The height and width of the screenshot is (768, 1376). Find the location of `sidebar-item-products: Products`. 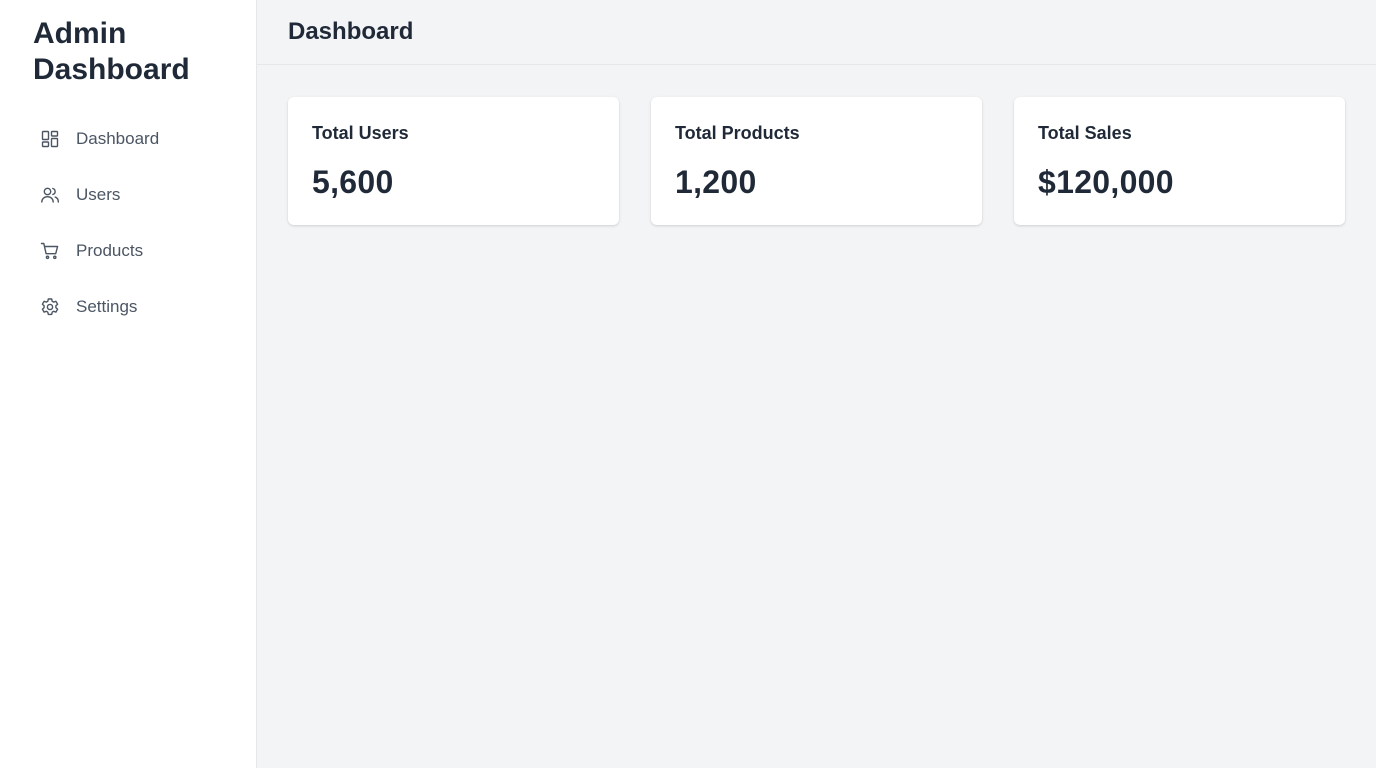

sidebar-item-products: Products is located at coordinates (128, 251).